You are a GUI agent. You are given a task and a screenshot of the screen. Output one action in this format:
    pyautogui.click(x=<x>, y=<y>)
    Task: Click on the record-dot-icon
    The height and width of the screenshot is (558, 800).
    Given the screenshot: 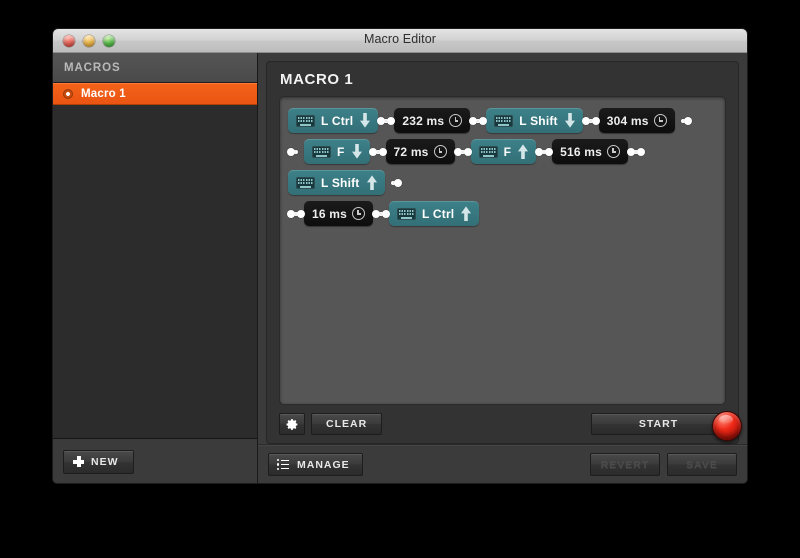 What is the action you would take?
    pyautogui.click(x=68, y=94)
    